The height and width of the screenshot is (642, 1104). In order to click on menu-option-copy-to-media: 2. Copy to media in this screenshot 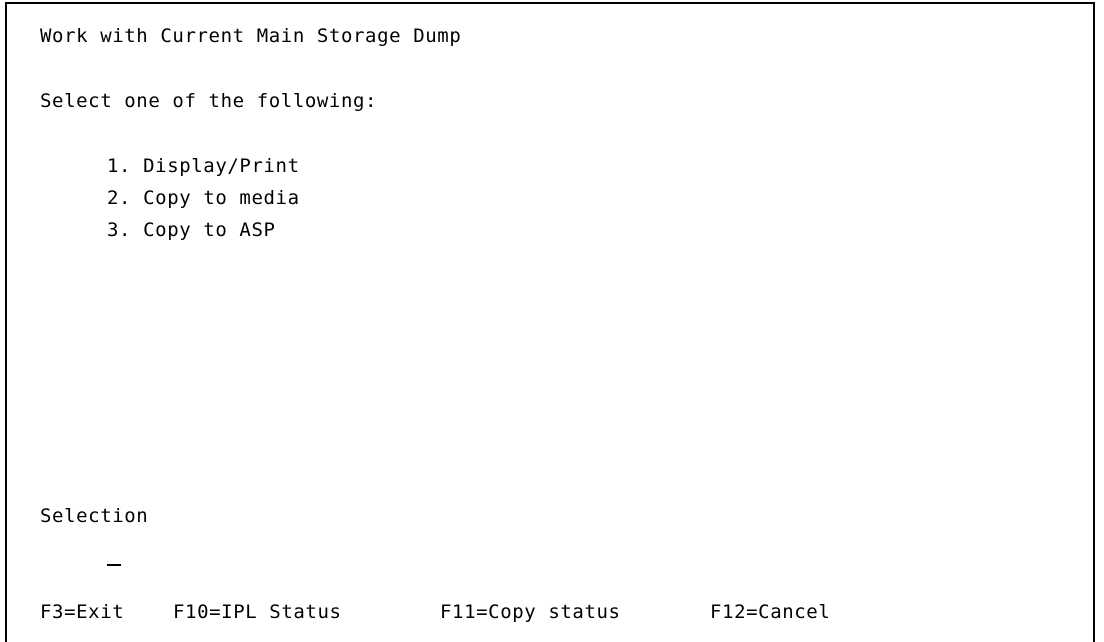, I will do `click(203, 198)`.